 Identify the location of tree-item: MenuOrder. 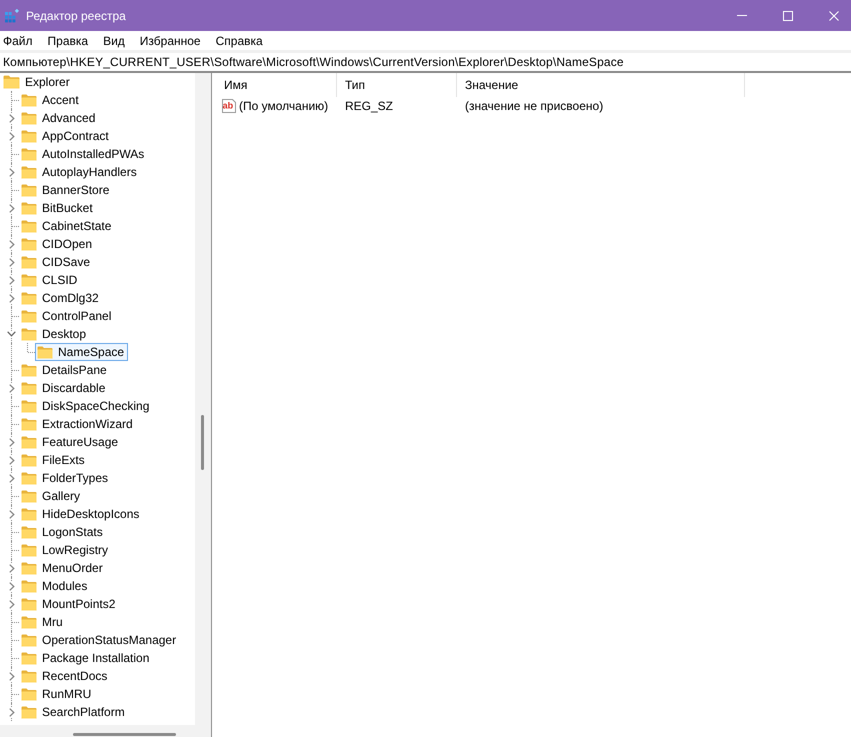
(63, 568).